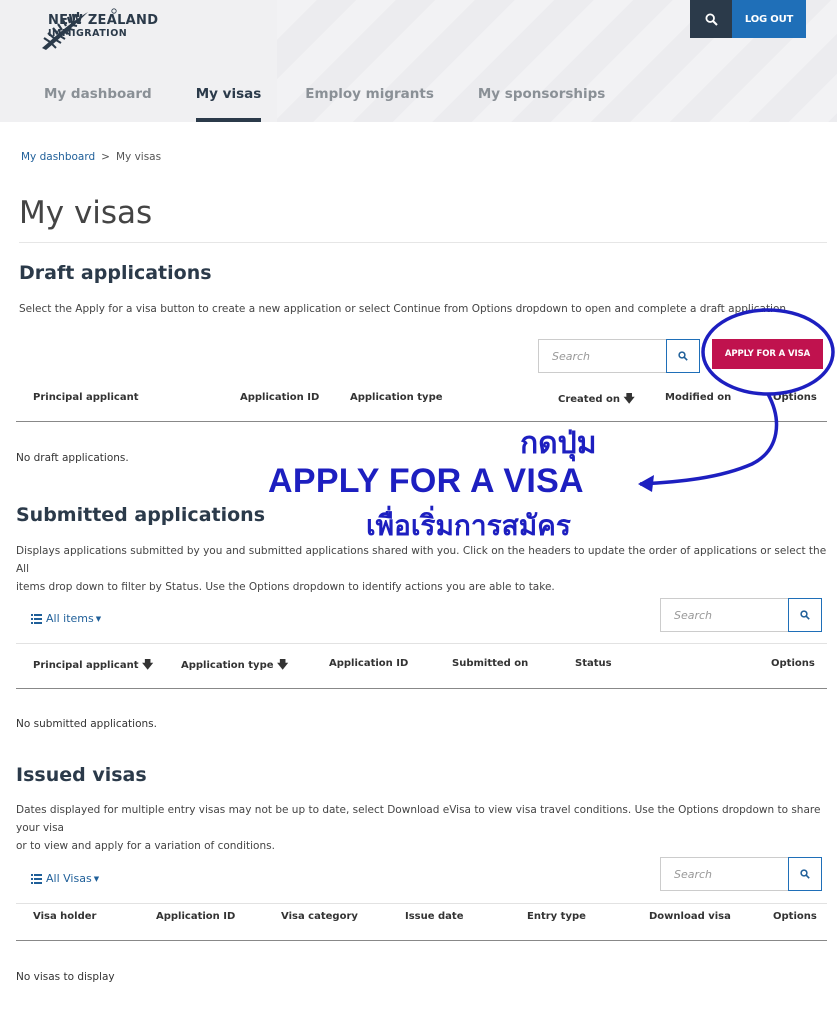  What do you see at coordinates (65, 977) in the screenshot?
I see `issued-empty-message: No visas to display` at bounding box center [65, 977].